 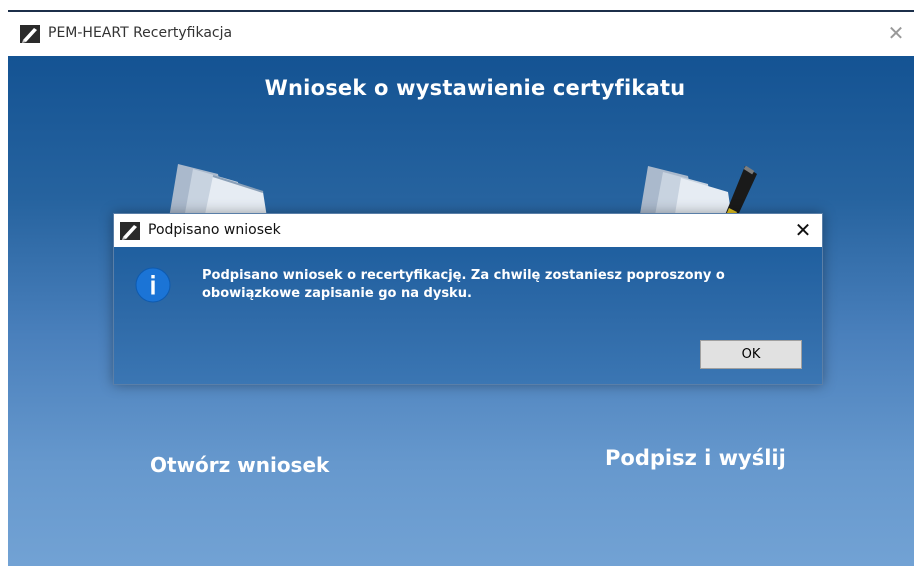 I want to click on dialog-titlebar: Podpisano wniosek ✕, so click(x=468, y=230).